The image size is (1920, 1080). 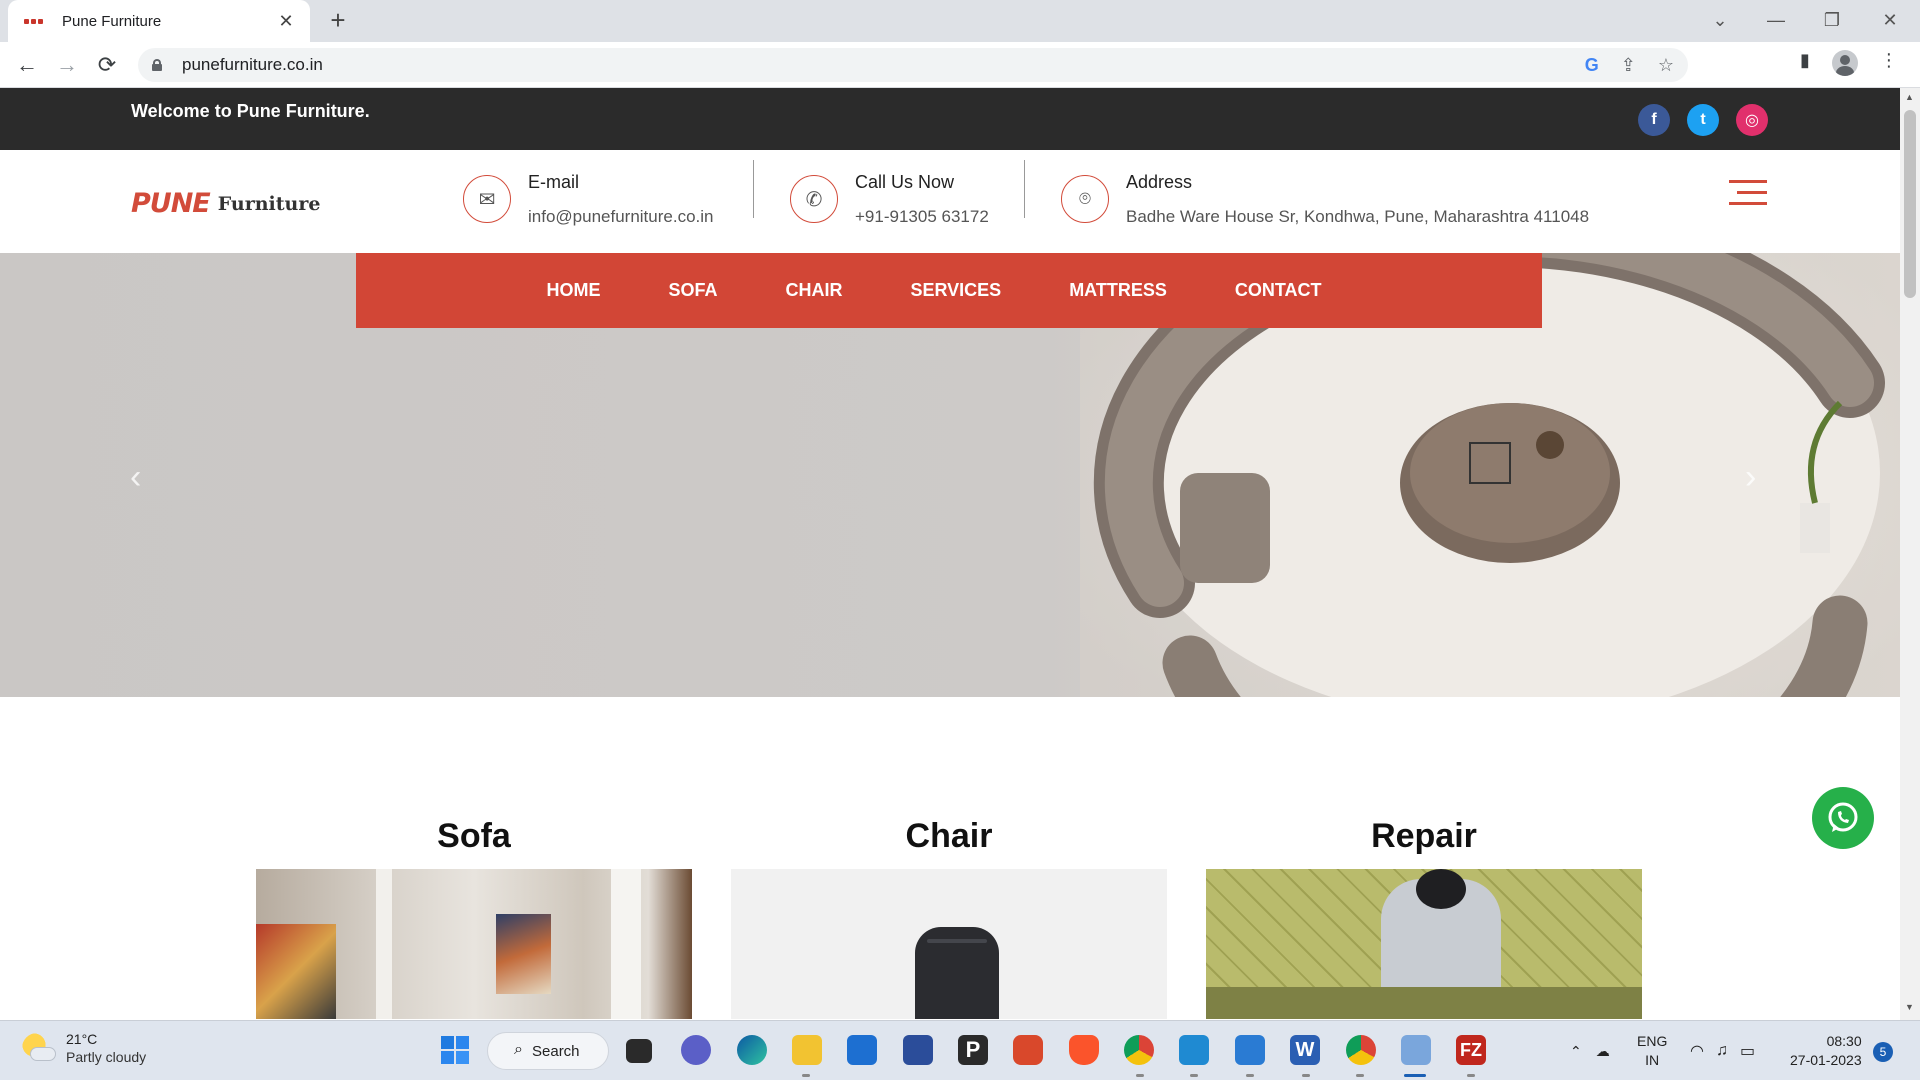 What do you see at coordinates (159, 21) in the screenshot?
I see `browser-tab: Pune Furniture ✕` at bounding box center [159, 21].